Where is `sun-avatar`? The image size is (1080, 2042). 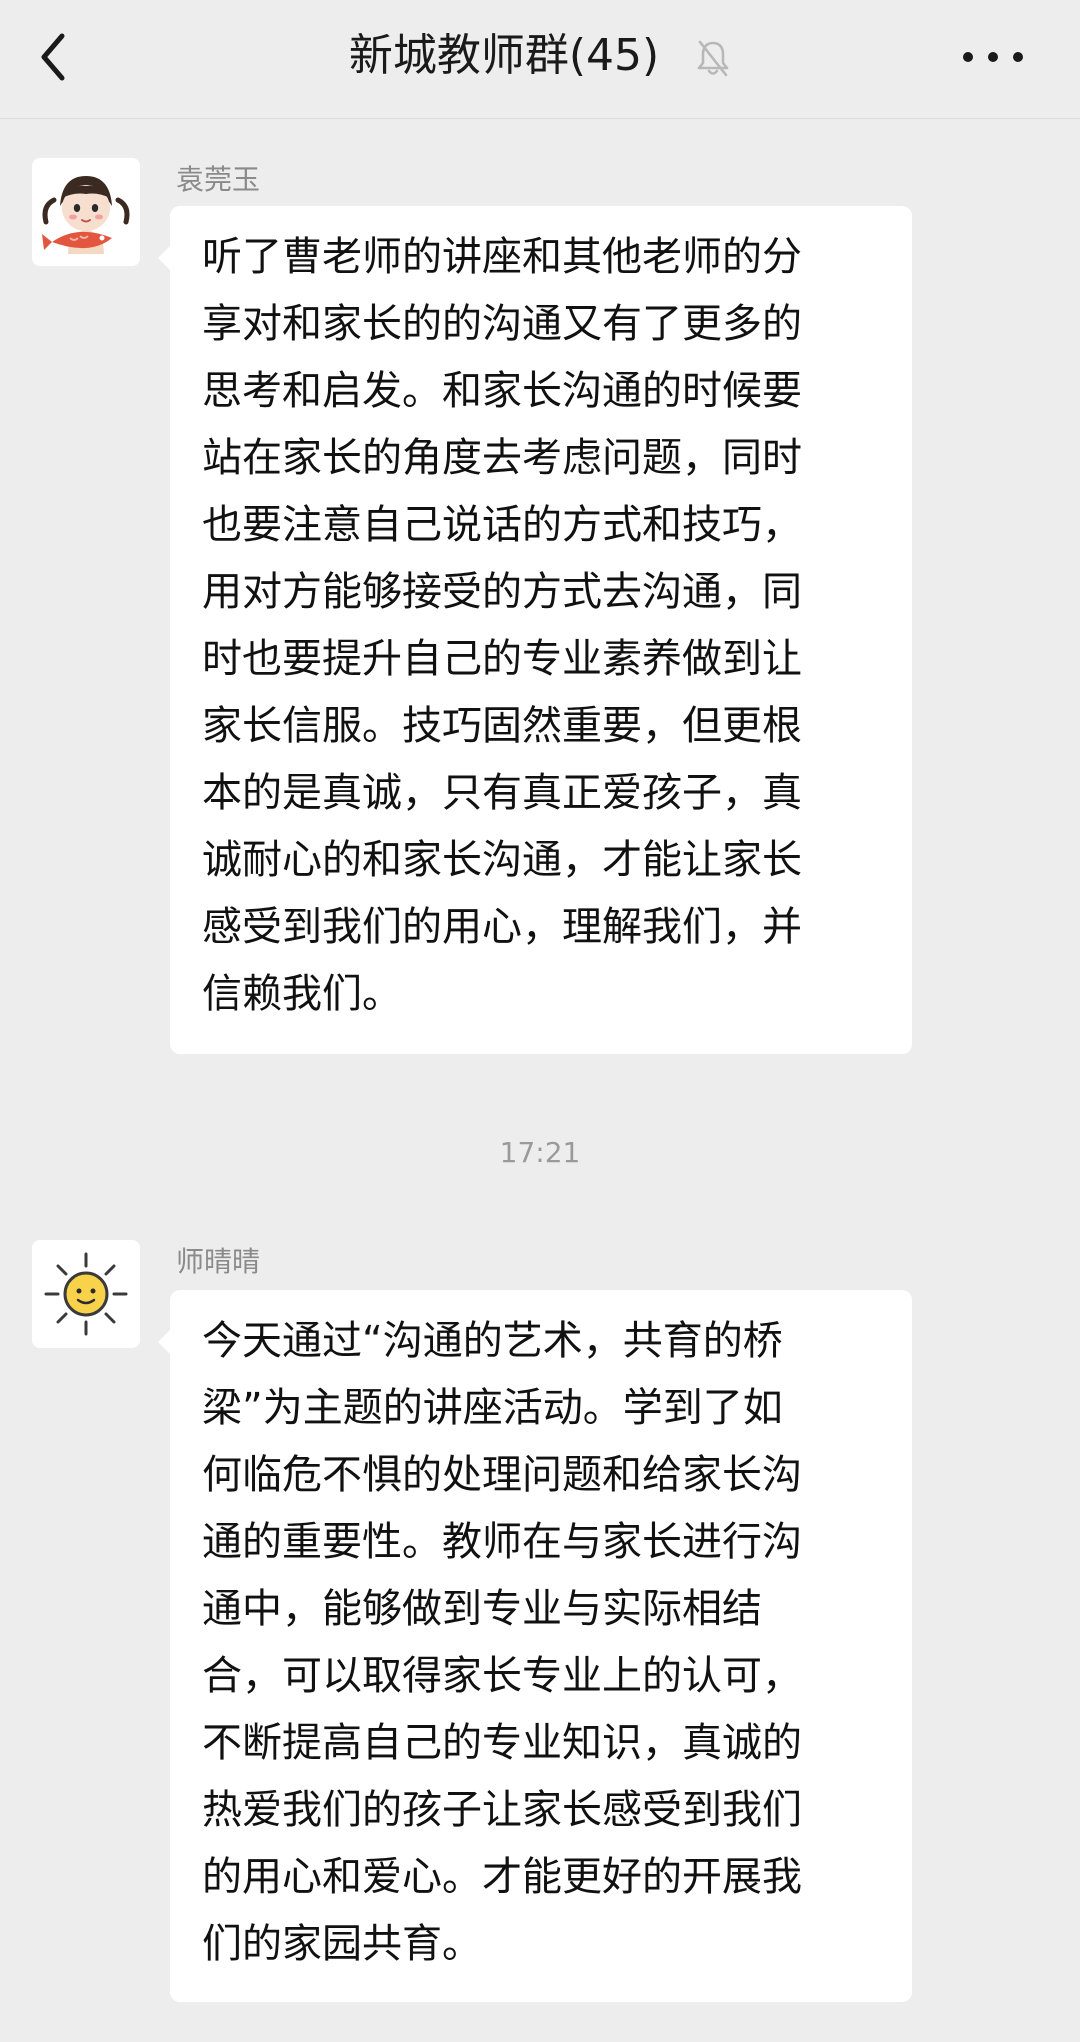 sun-avatar is located at coordinates (86, 1294).